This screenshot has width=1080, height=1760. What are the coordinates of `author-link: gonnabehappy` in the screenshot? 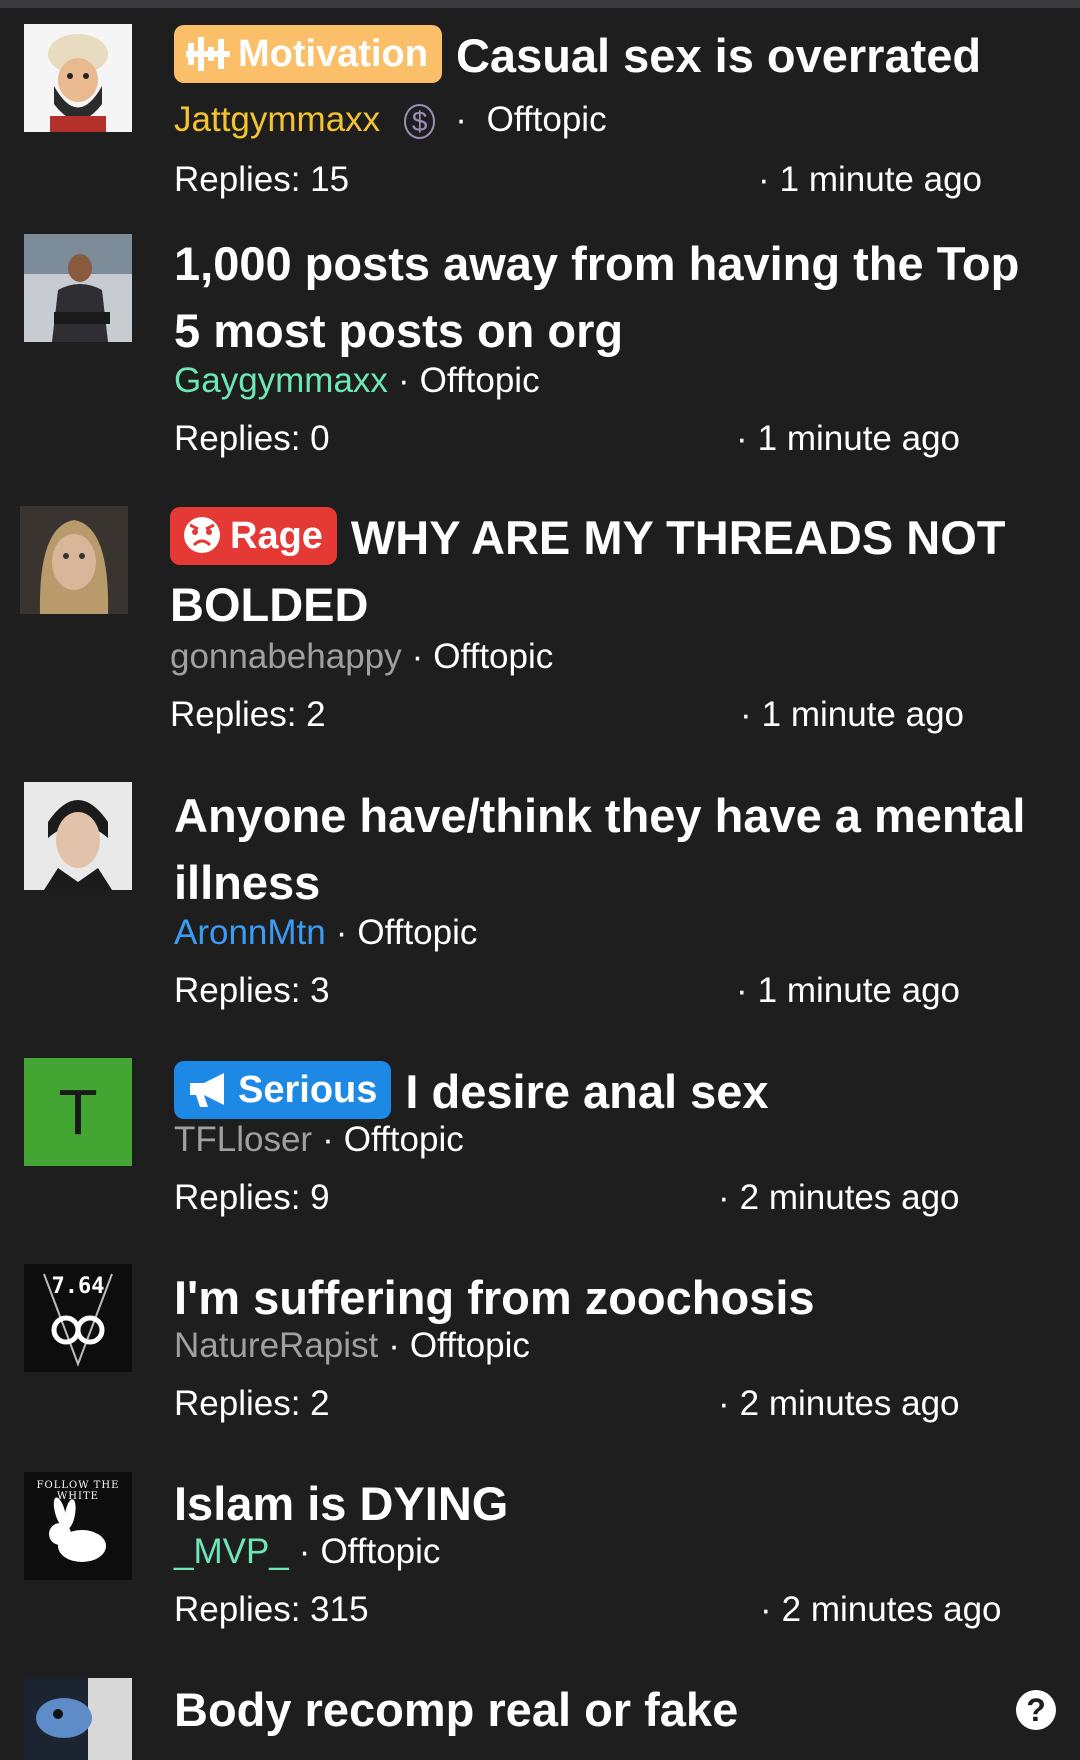 It's located at (286, 656).